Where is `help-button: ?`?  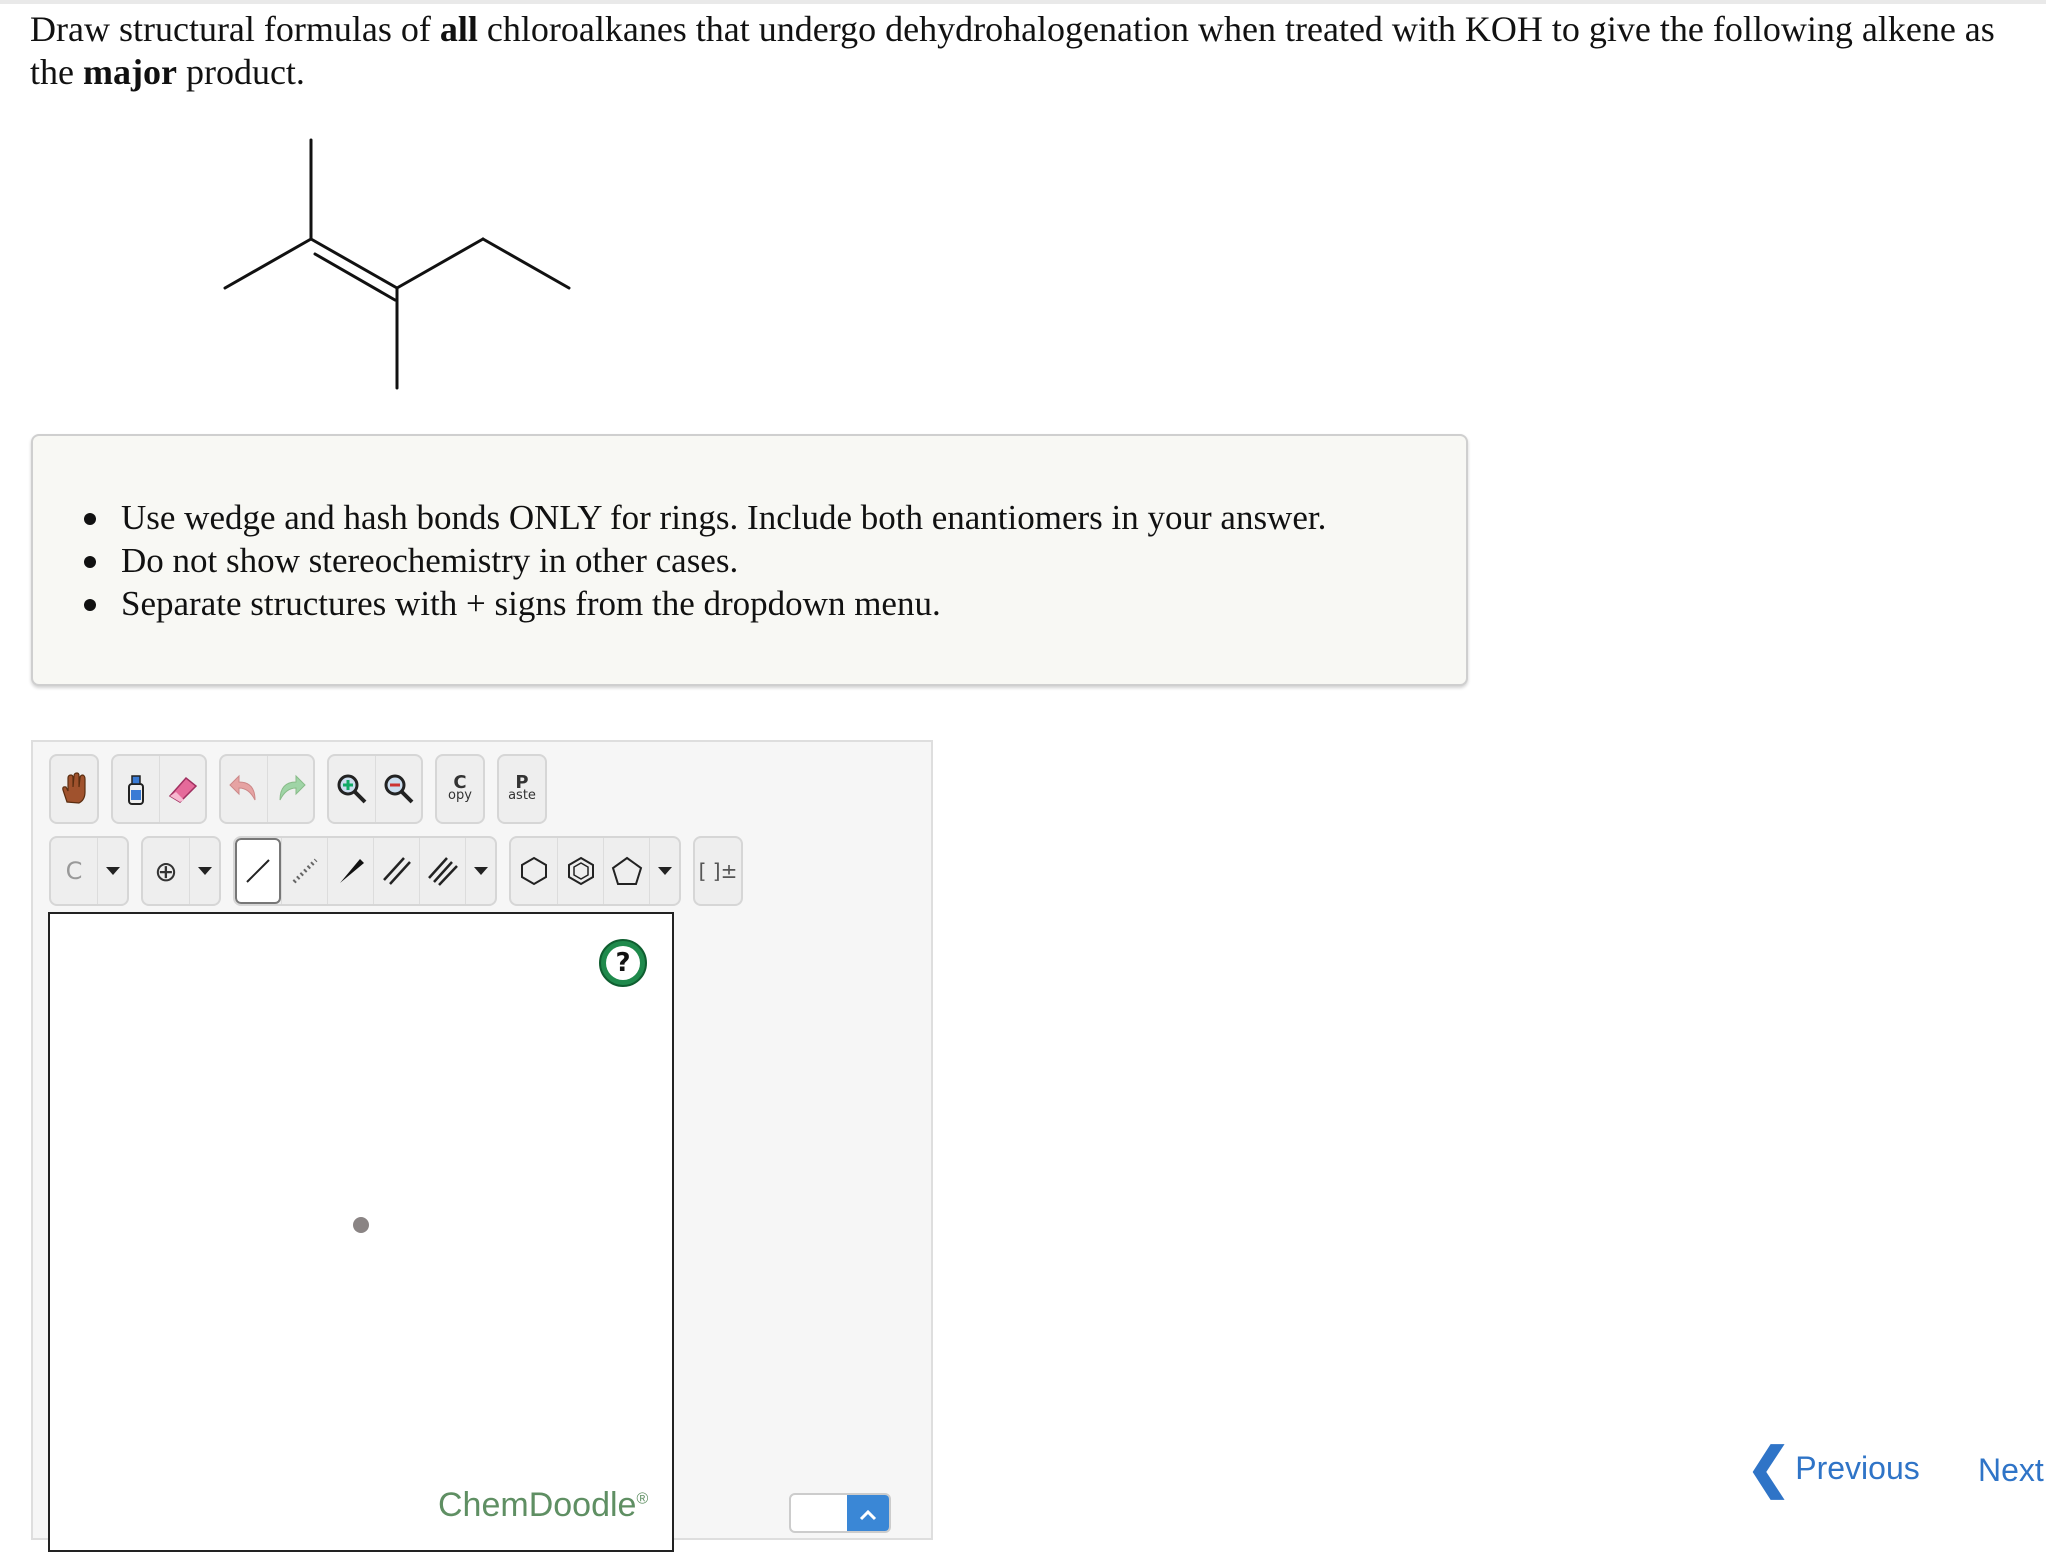
help-button: ? is located at coordinates (623, 963).